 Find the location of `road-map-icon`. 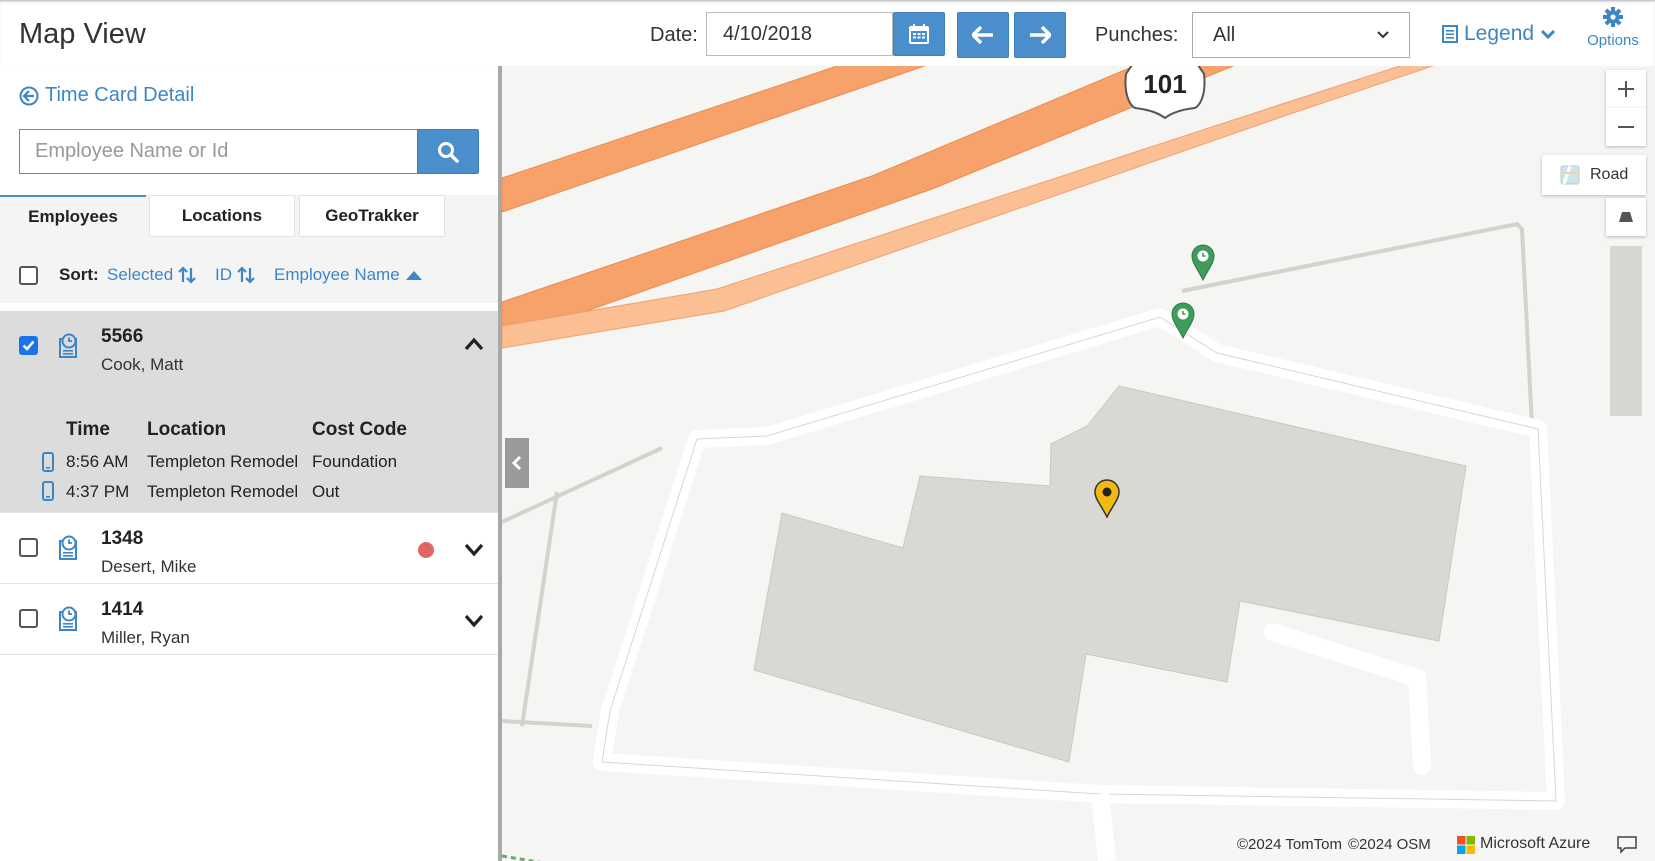

road-map-icon is located at coordinates (1570, 175).